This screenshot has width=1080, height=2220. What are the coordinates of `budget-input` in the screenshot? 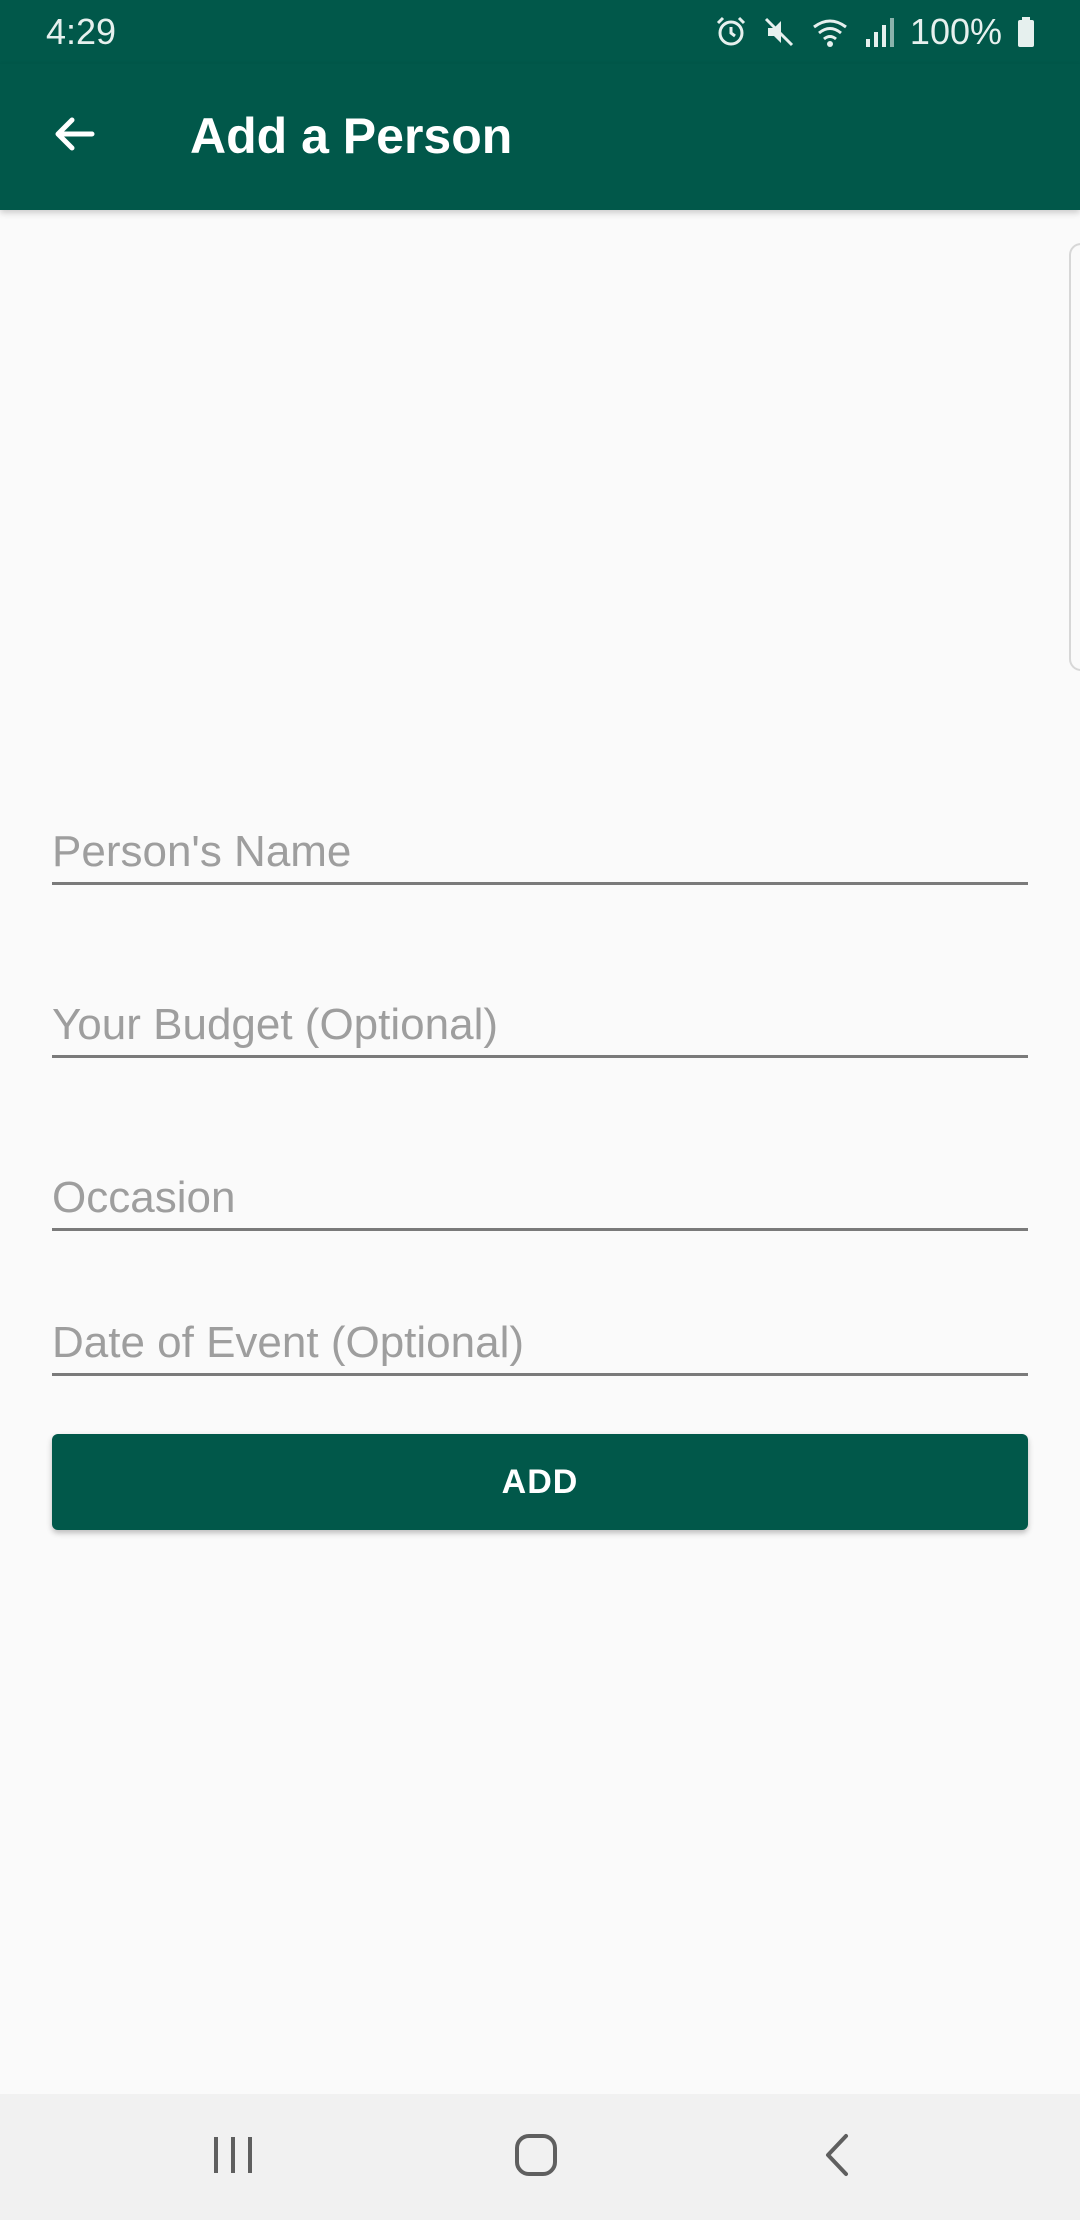 It's located at (540, 1025).